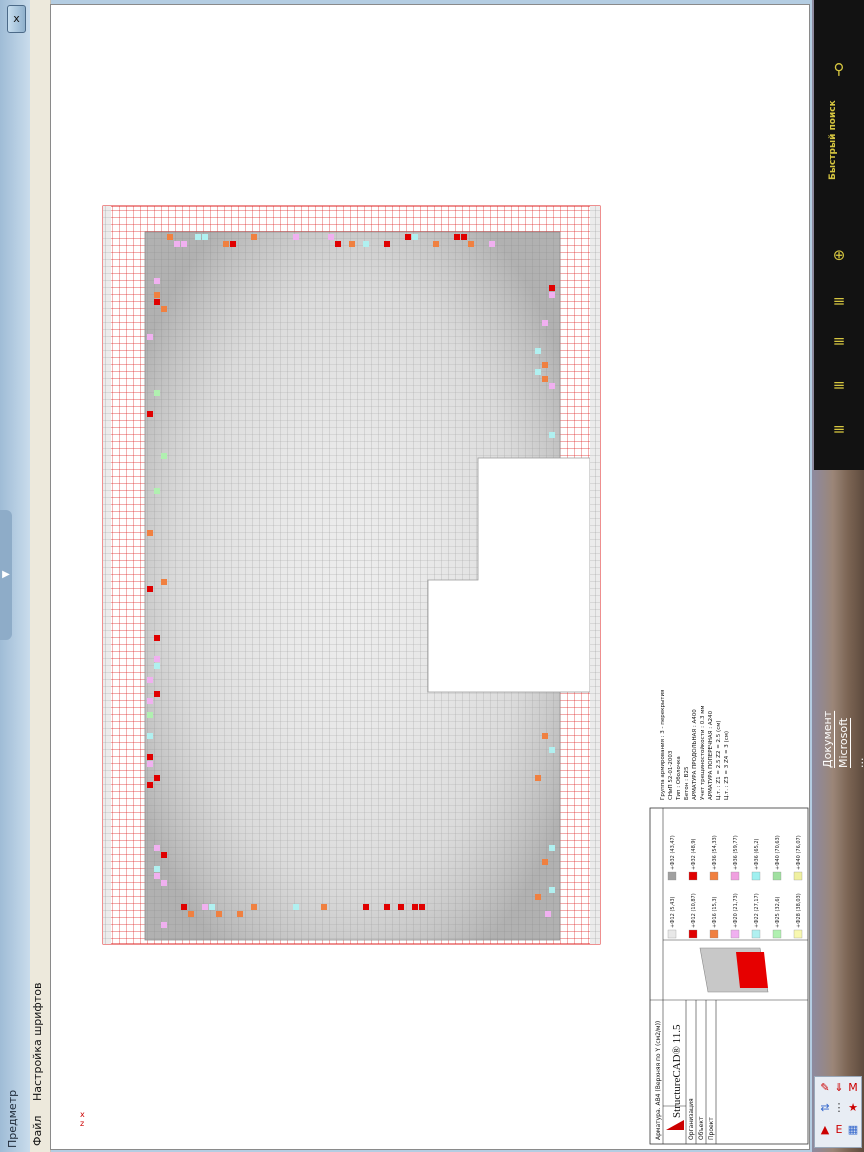 This screenshot has height=1152, width=864. What do you see at coordinates (719, 760) in the screenshot?
I see `note-line: Ц.т. : Z1 = 2.5 Z2 = 2.5 (см)` at bounding box center [719, 760].